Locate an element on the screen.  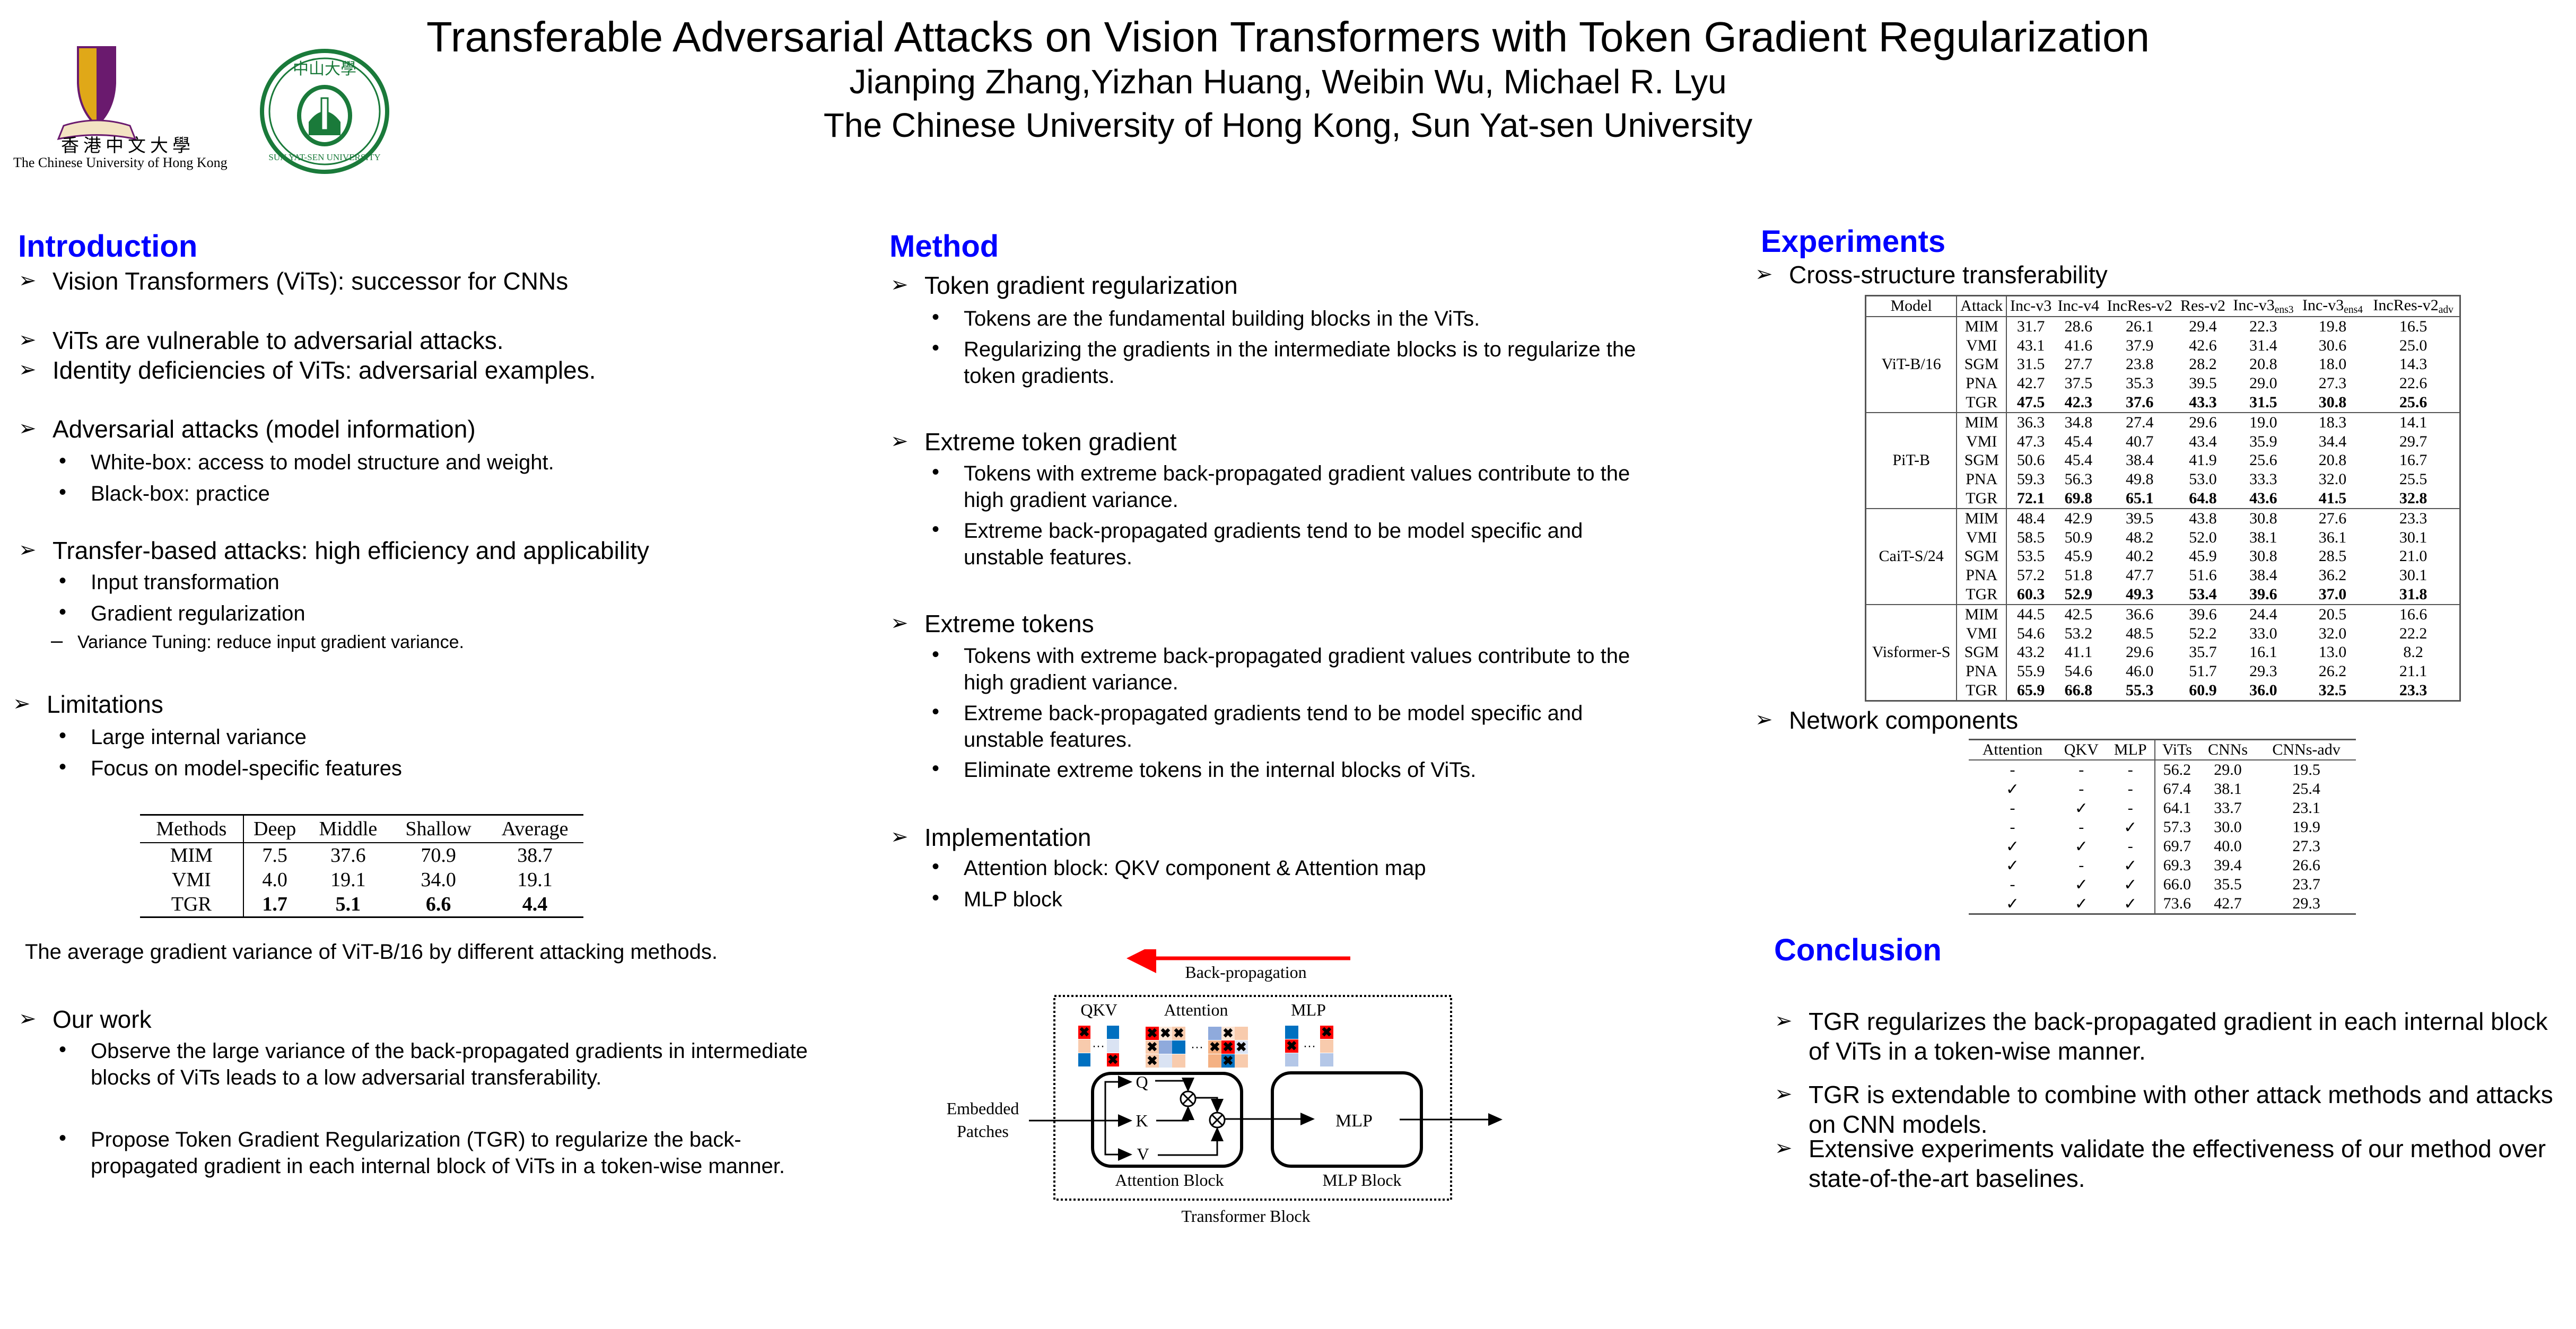
sysu-seal-icon: 中山大學 SUN YAT-SEN UNIVERSITY is located at coordinates (324, 112).